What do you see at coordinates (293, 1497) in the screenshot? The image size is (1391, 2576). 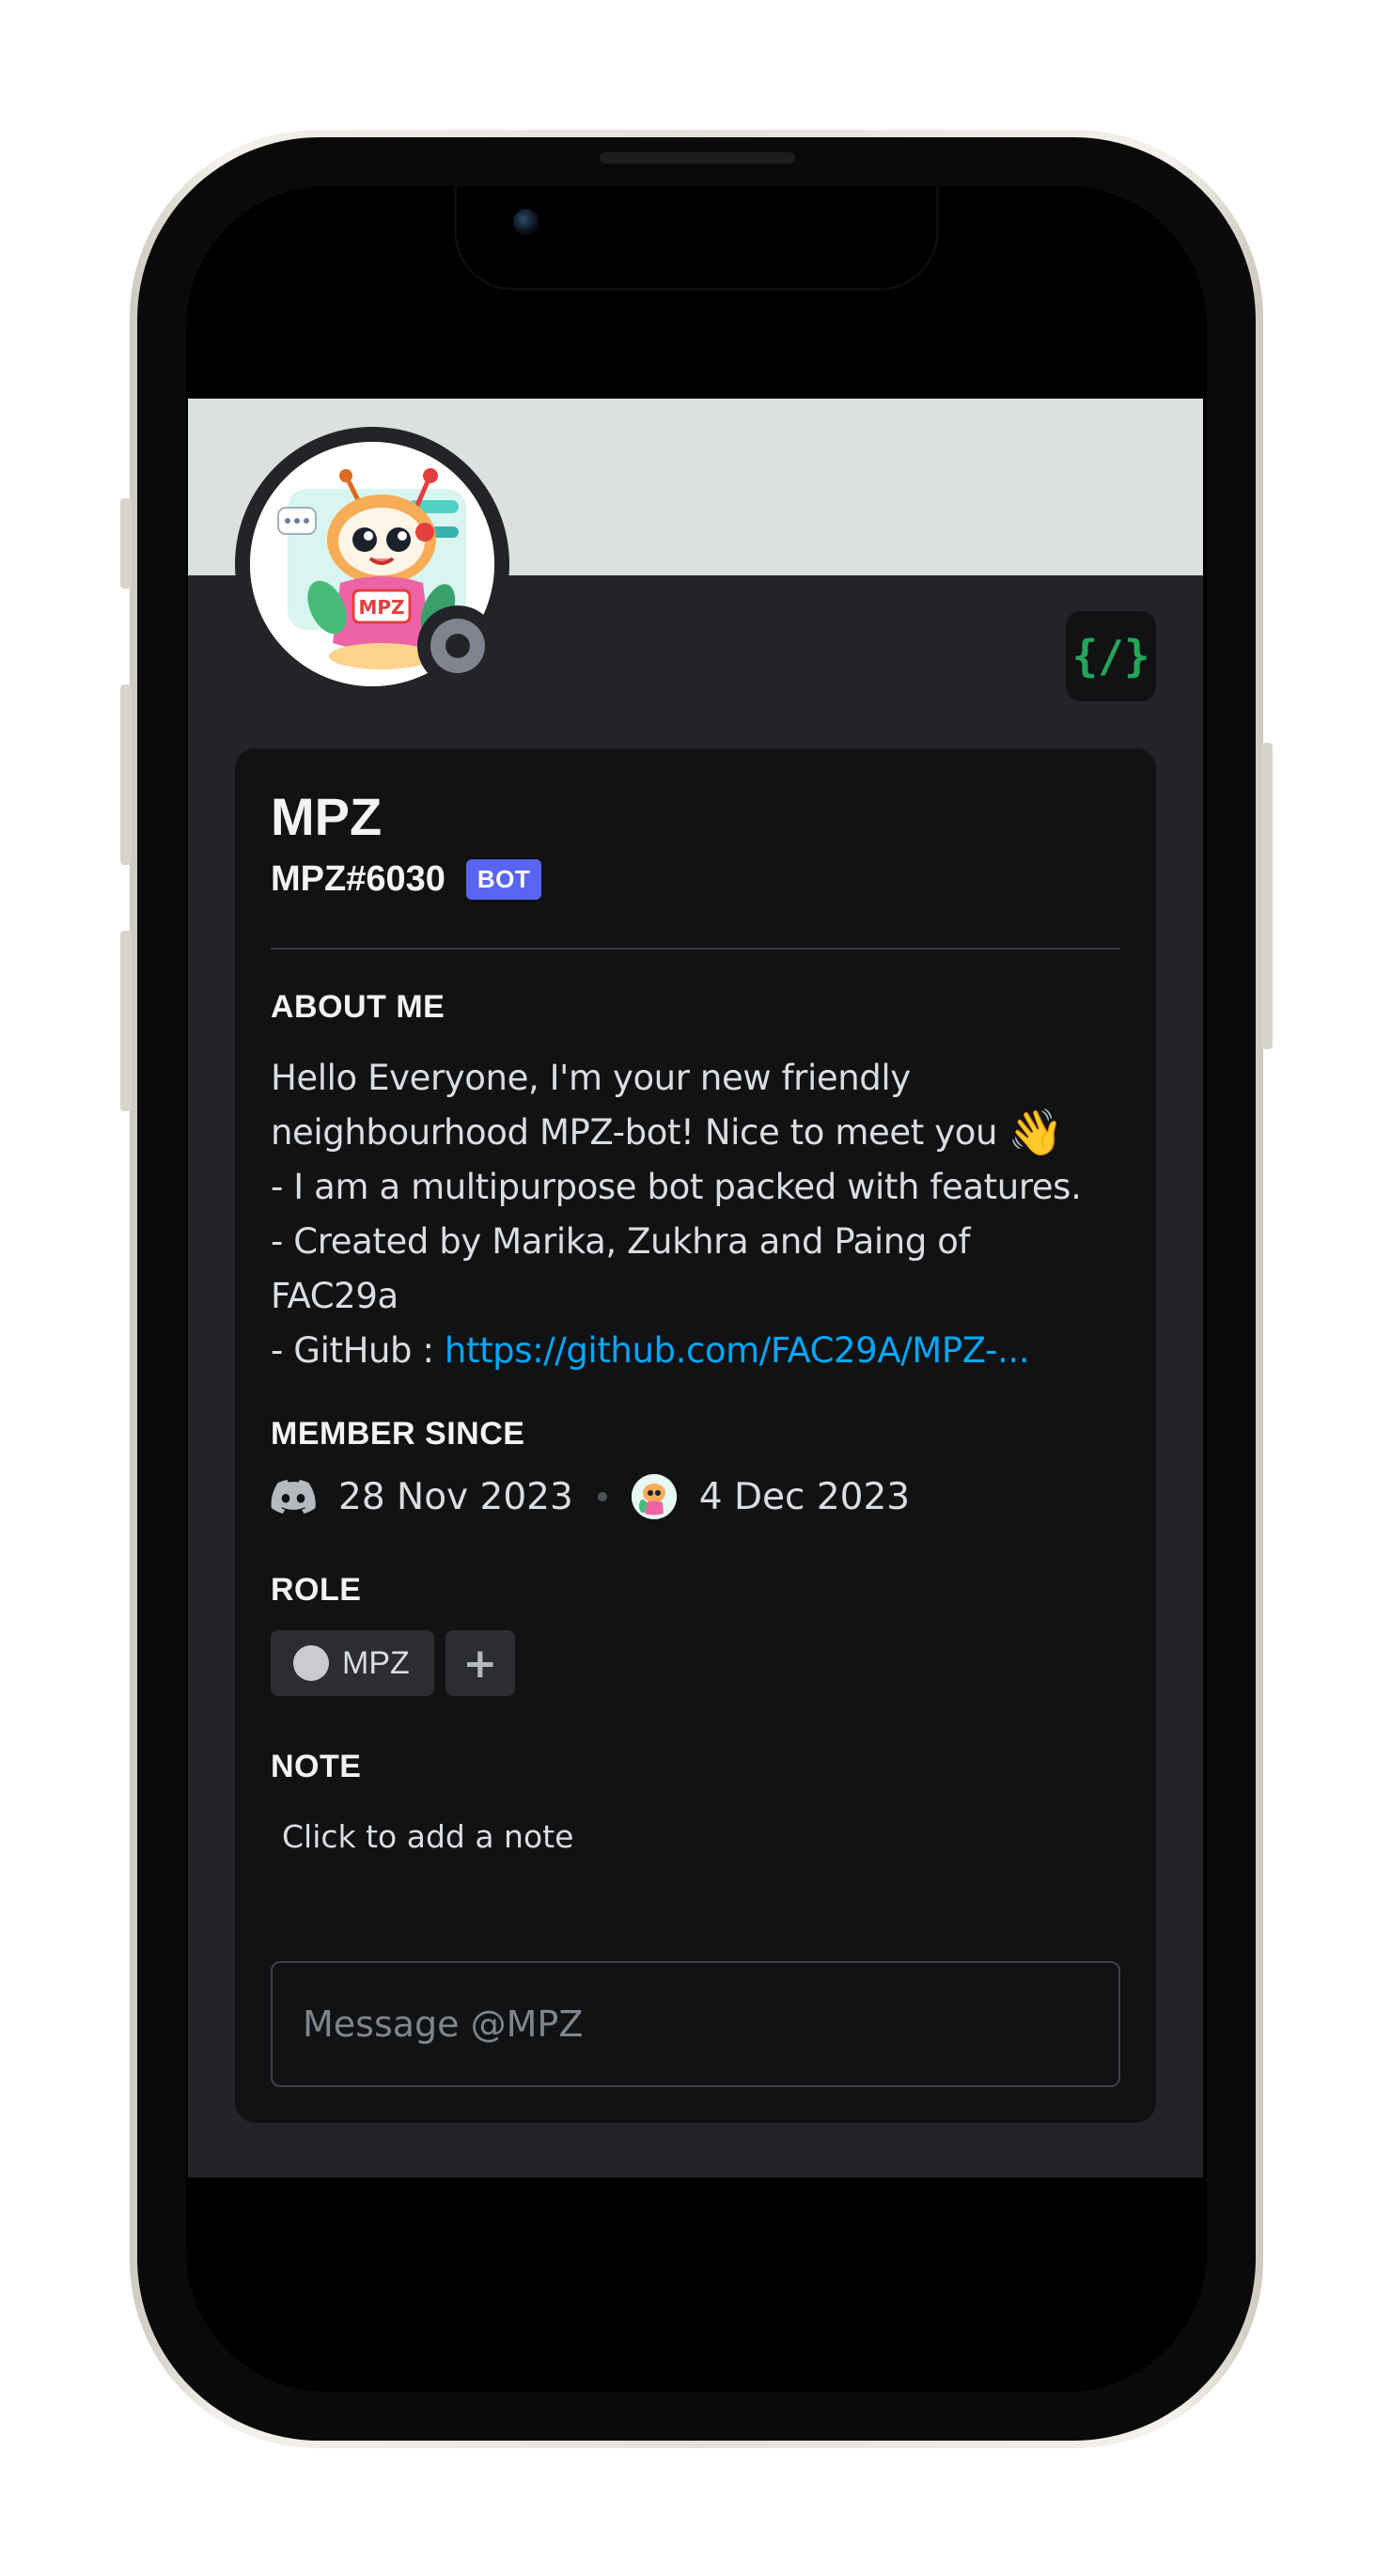 I see `discord-logo-icon` at bounding box center [293, 1497].